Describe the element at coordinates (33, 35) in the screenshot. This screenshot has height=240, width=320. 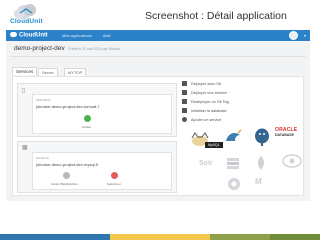
I see `app-logo-label: CloudUnit` at that location.